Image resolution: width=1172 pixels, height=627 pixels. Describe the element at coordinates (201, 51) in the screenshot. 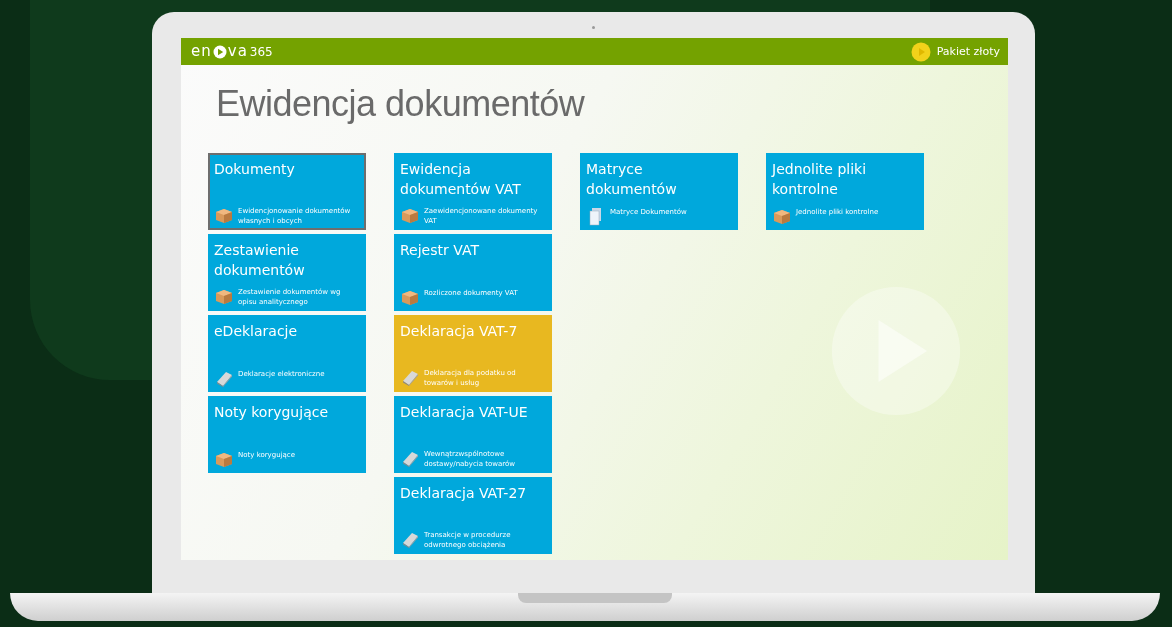

I see `logo-text: en` at that location.